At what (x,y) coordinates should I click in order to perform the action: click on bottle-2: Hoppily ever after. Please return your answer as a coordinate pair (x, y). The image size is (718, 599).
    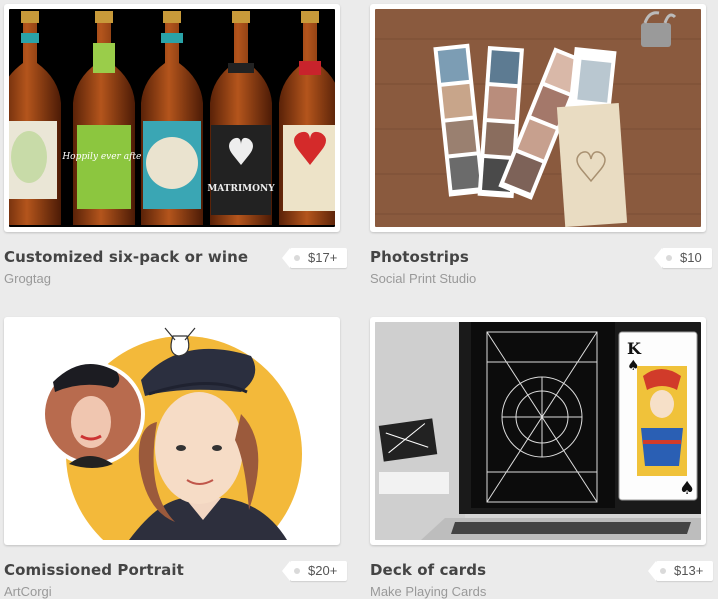
    Looking at the image, I should click on (103, 118).